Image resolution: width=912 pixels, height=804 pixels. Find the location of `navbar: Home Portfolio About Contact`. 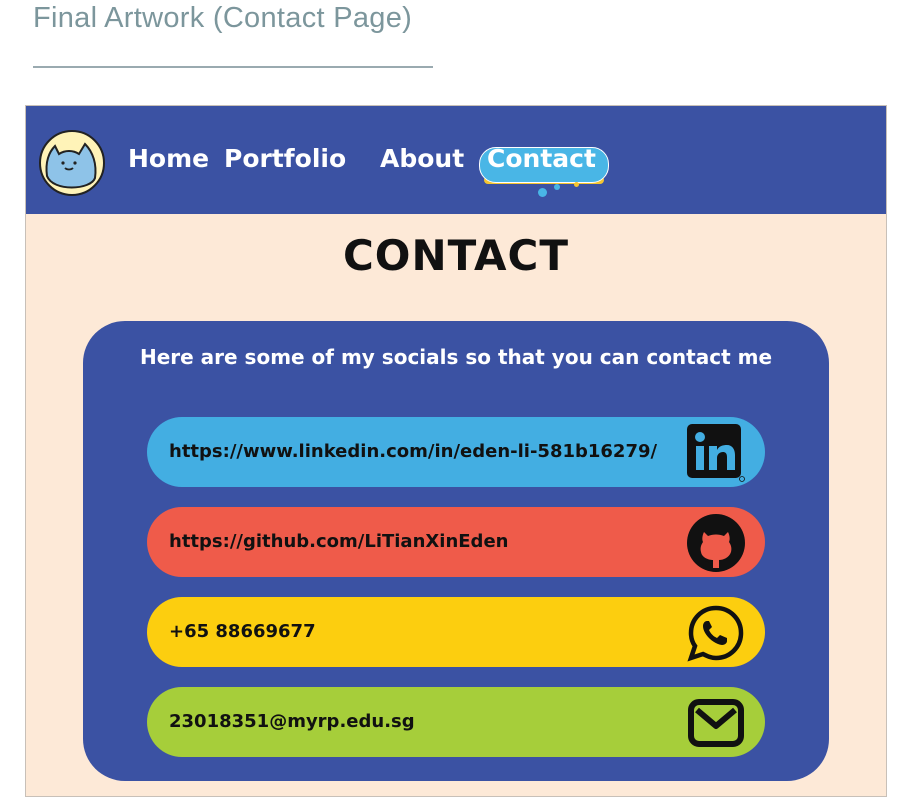

navbar: Home Portfolio About Contact is located at coordinates (456, 160).